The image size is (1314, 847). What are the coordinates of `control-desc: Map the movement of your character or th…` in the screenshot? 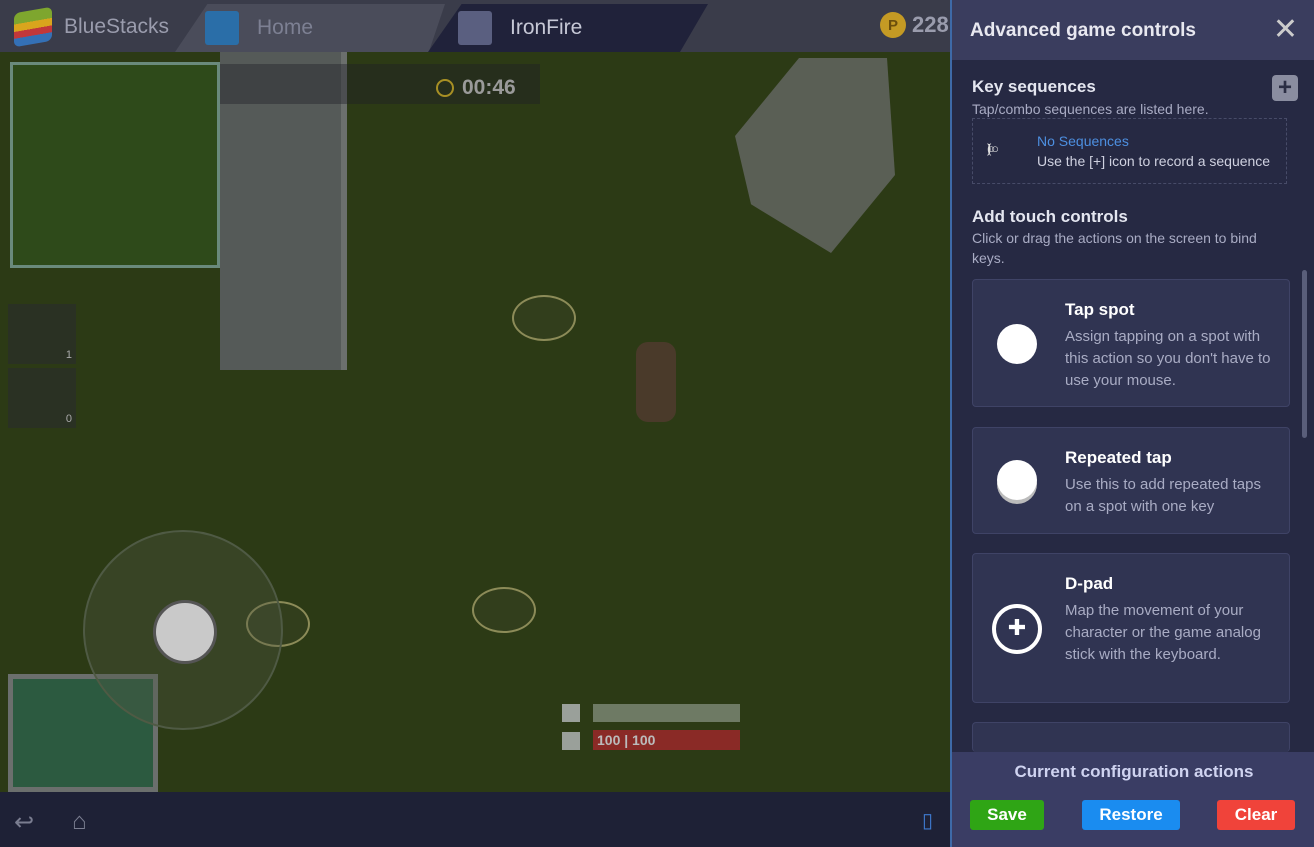 It's located at (1163, 632).